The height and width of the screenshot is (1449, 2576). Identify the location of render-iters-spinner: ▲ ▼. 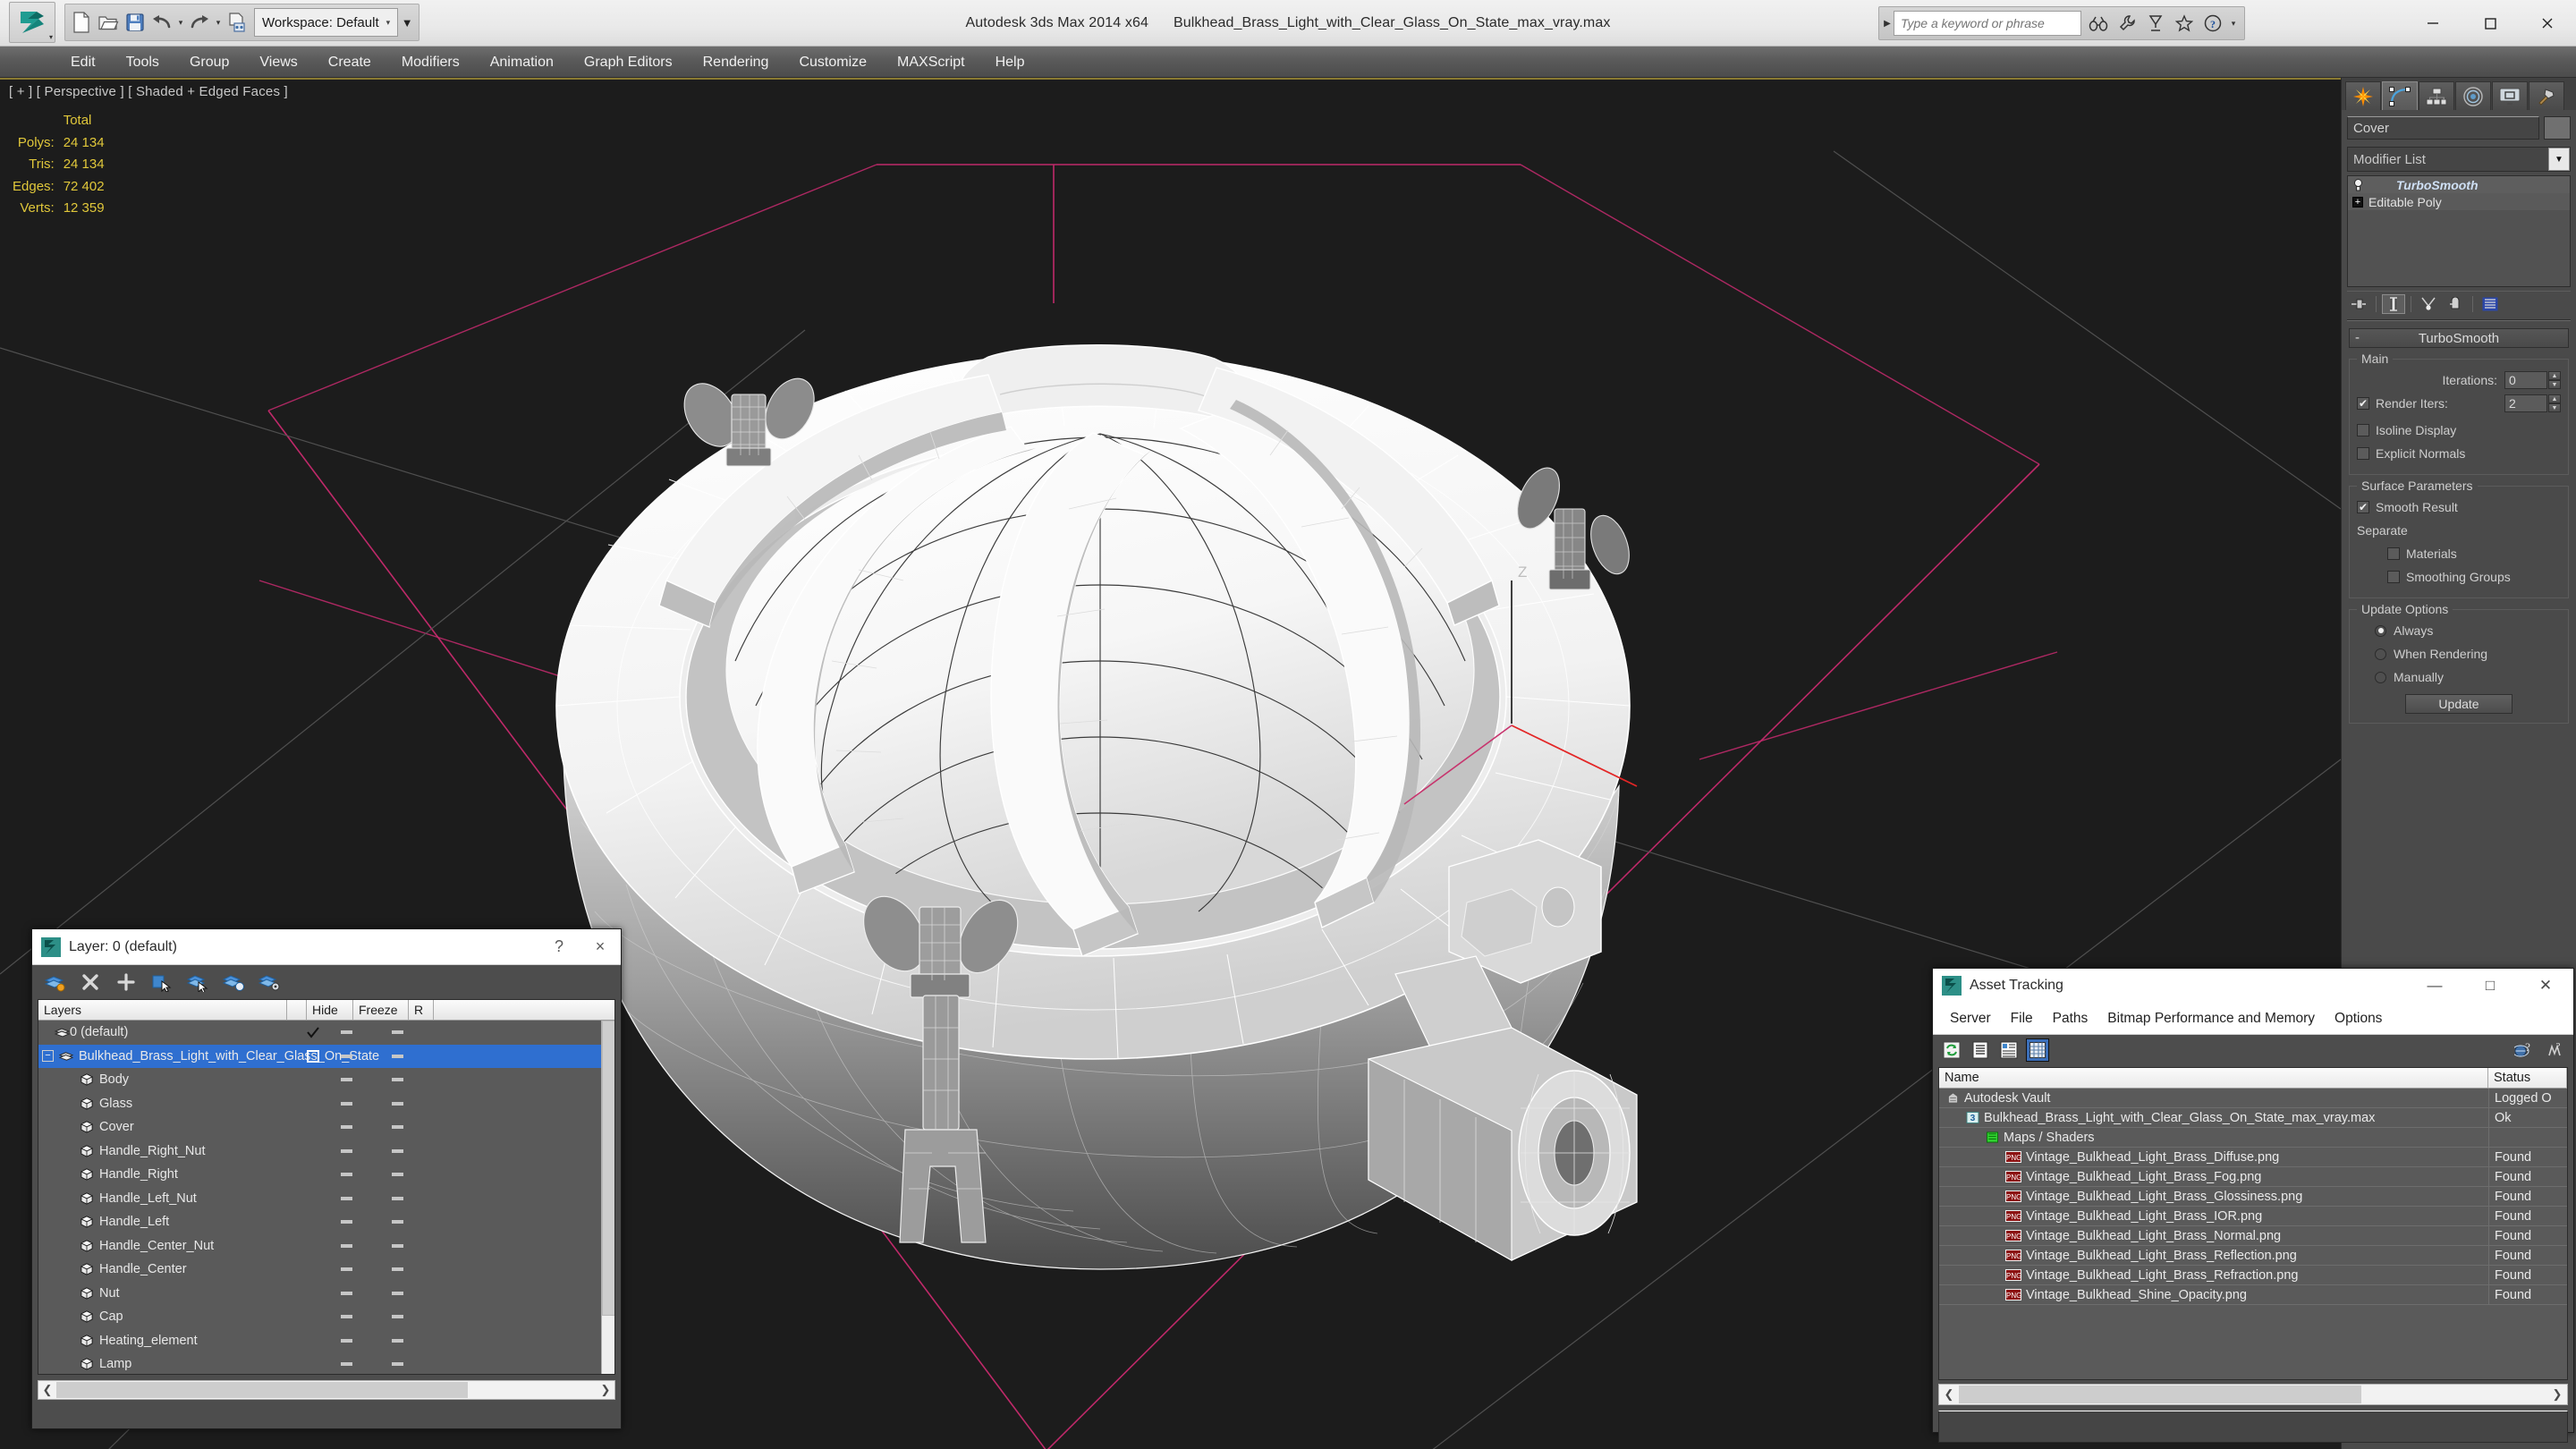
(2554, 403).